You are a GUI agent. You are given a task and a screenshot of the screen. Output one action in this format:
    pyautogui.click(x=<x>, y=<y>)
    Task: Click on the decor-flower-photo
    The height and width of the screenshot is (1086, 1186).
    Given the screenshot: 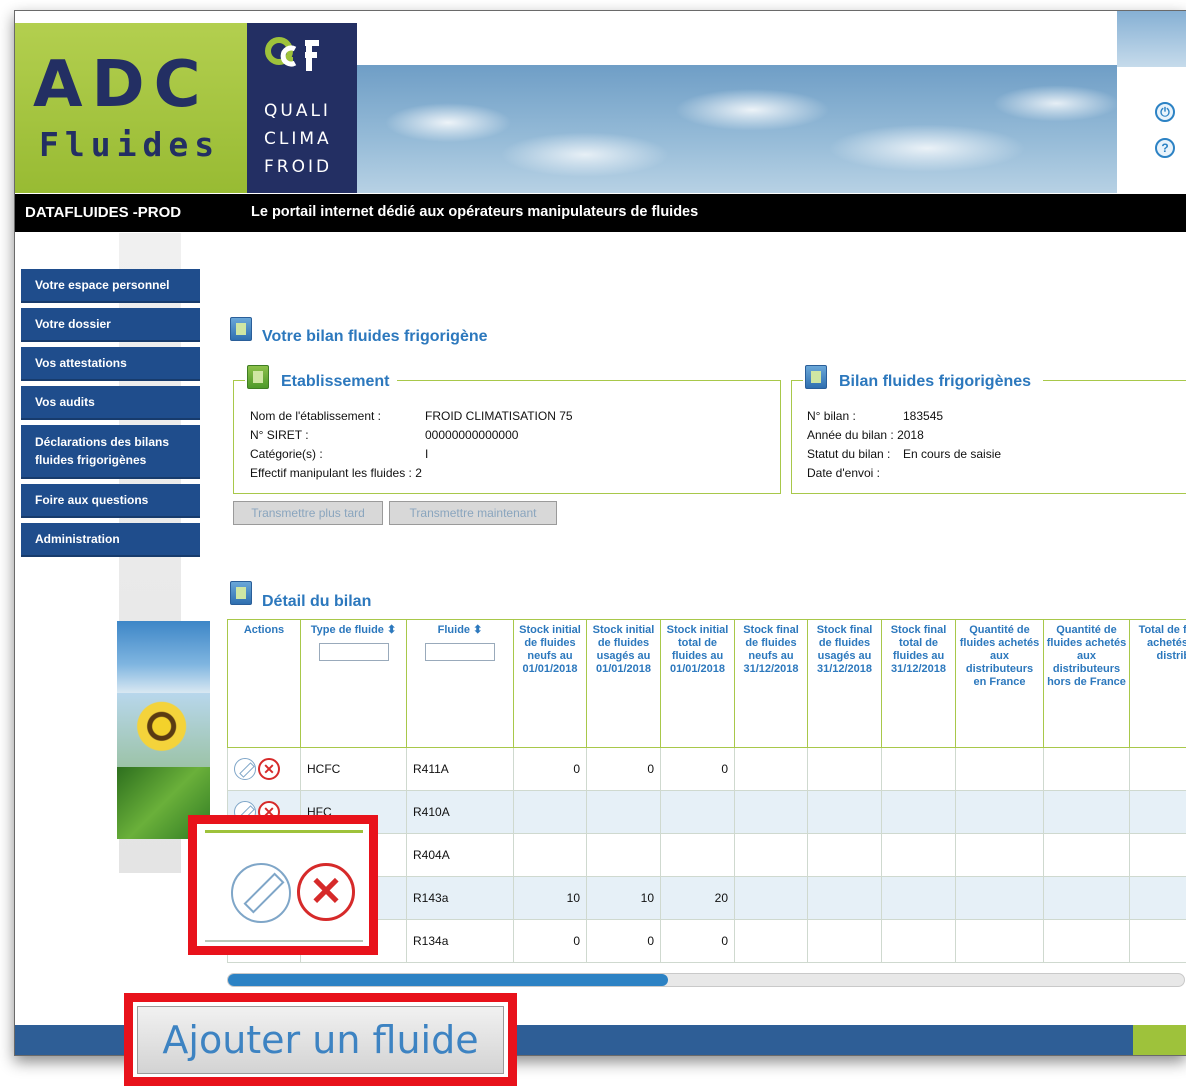 What is the action you would take?
    pyautogui.click(x=163, y=730)
    